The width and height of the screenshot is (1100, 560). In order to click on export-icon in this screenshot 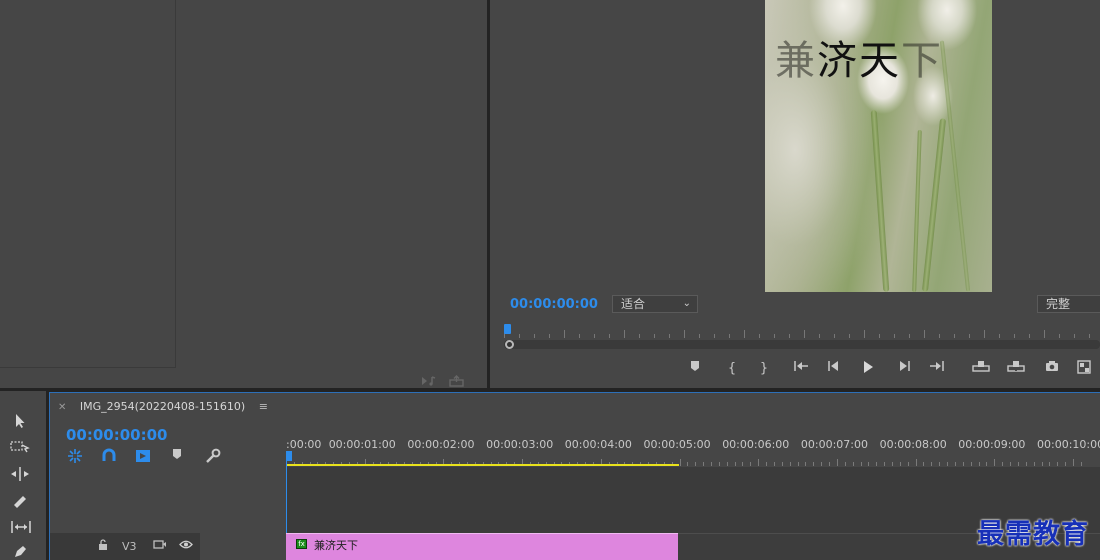, I will do `click(457, 379)`.